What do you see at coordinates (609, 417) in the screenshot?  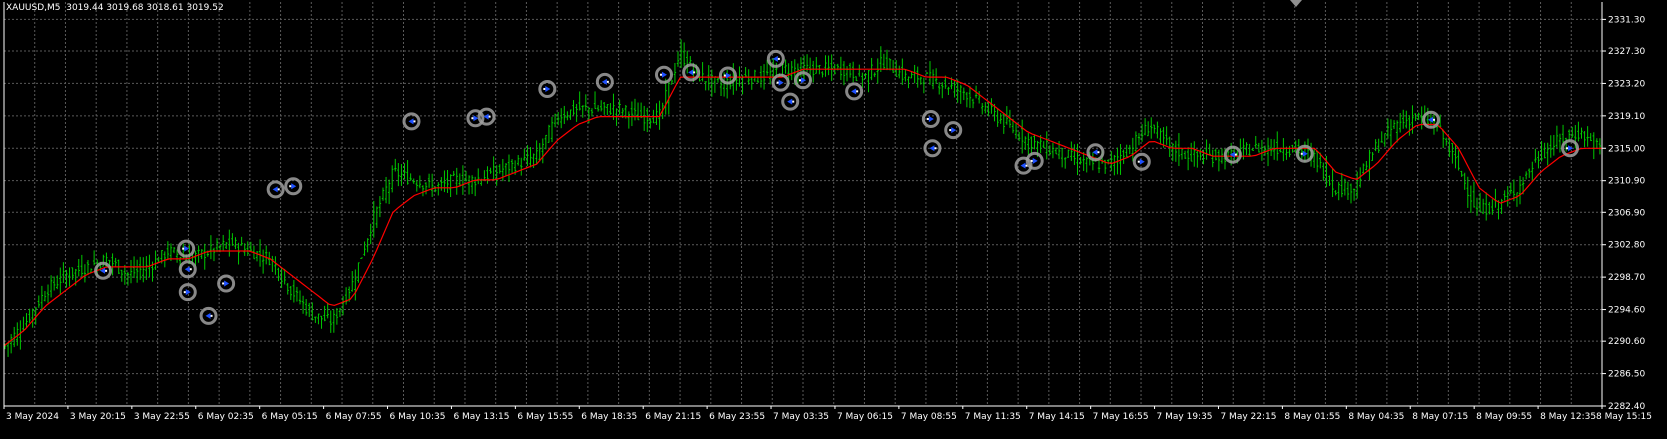 I see `x-tick-label: 6 May 18:35` at bounding box center [609, 417].